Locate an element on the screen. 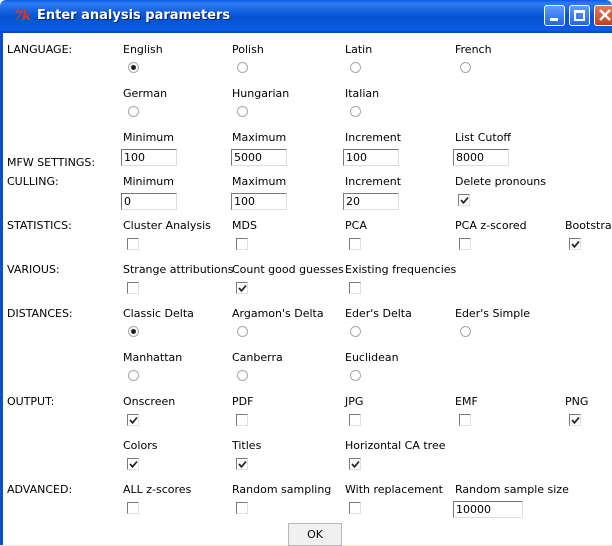 The width and height of the screenshot is (612, 546). advanced-label: Random sampling is located at coordinates (282, 489).